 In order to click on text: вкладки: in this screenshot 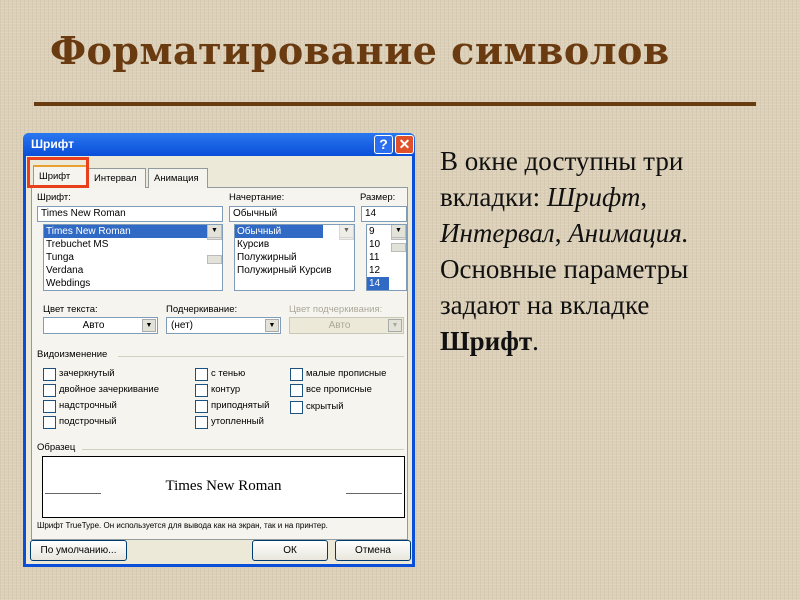, I will do `click(493, 197)`.